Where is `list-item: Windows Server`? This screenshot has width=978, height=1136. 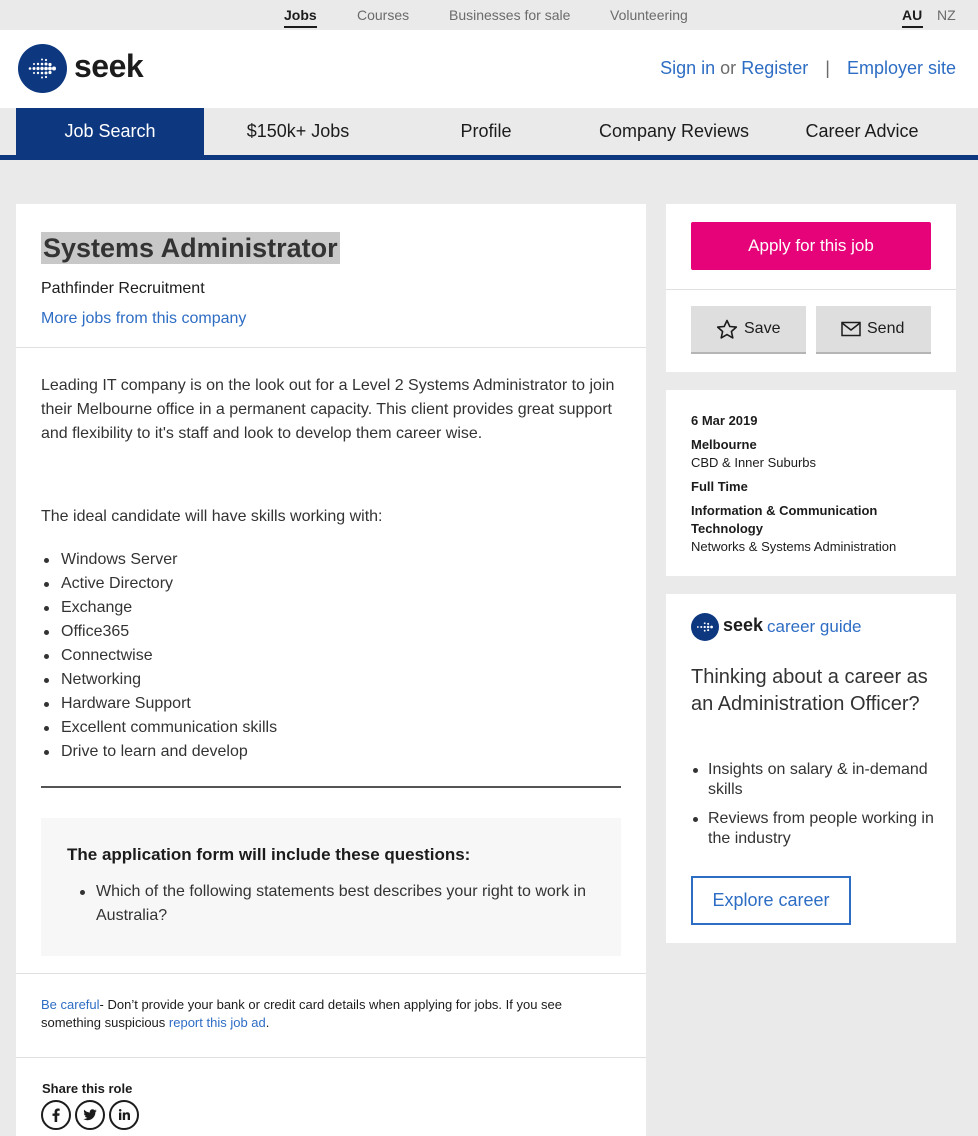 list-item: Windows Server is located at coordinates (160, 560).